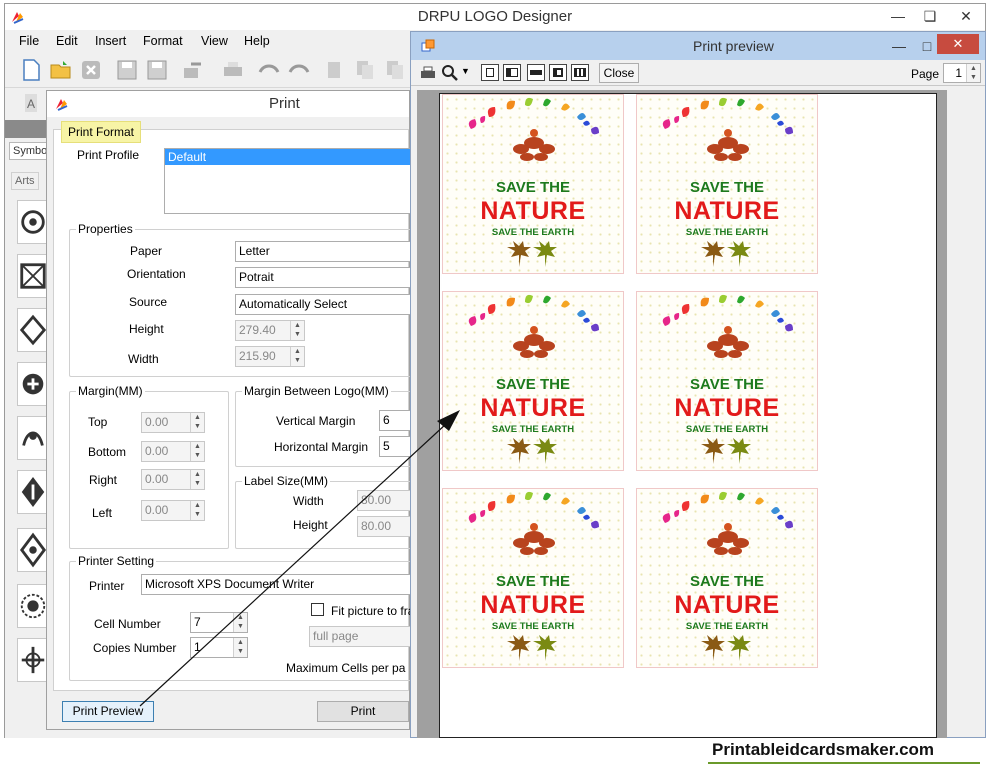 The image size is (988, 766). What do you see at coordinates (396, 420) in the screenshot?
I see `vertical-margin-field: 6` at bounding box center [396, 420].